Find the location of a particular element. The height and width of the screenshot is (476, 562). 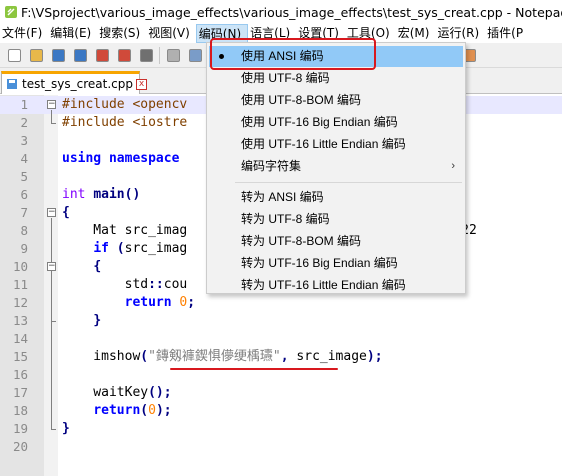

code-text: return 0; is located at coordinates (160, 302).